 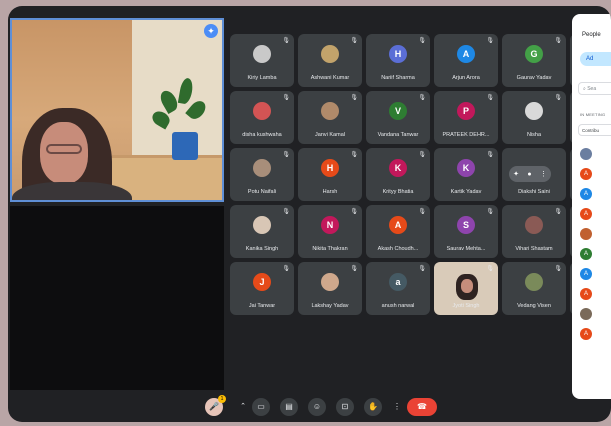 I want to click on participant-tile: 🎙 Lakshay Yadav, so click(x=330, y=288).